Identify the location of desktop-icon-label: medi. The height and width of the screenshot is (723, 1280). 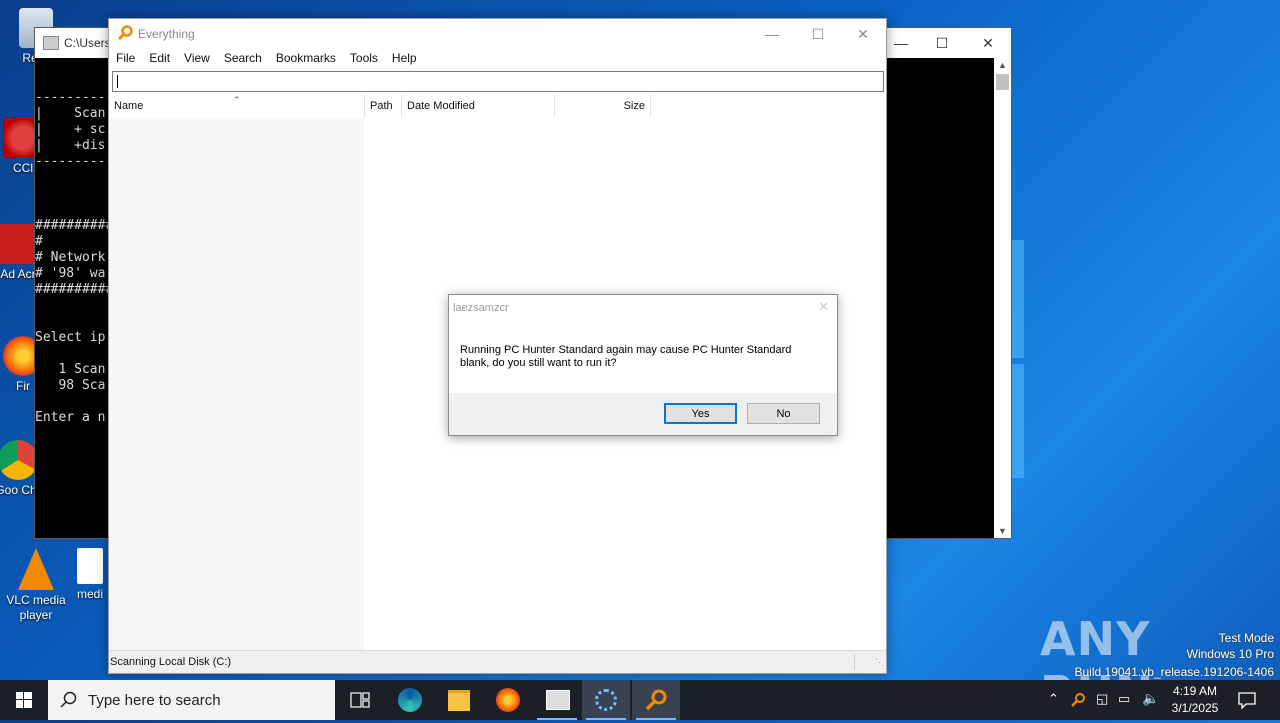
(89, 594).